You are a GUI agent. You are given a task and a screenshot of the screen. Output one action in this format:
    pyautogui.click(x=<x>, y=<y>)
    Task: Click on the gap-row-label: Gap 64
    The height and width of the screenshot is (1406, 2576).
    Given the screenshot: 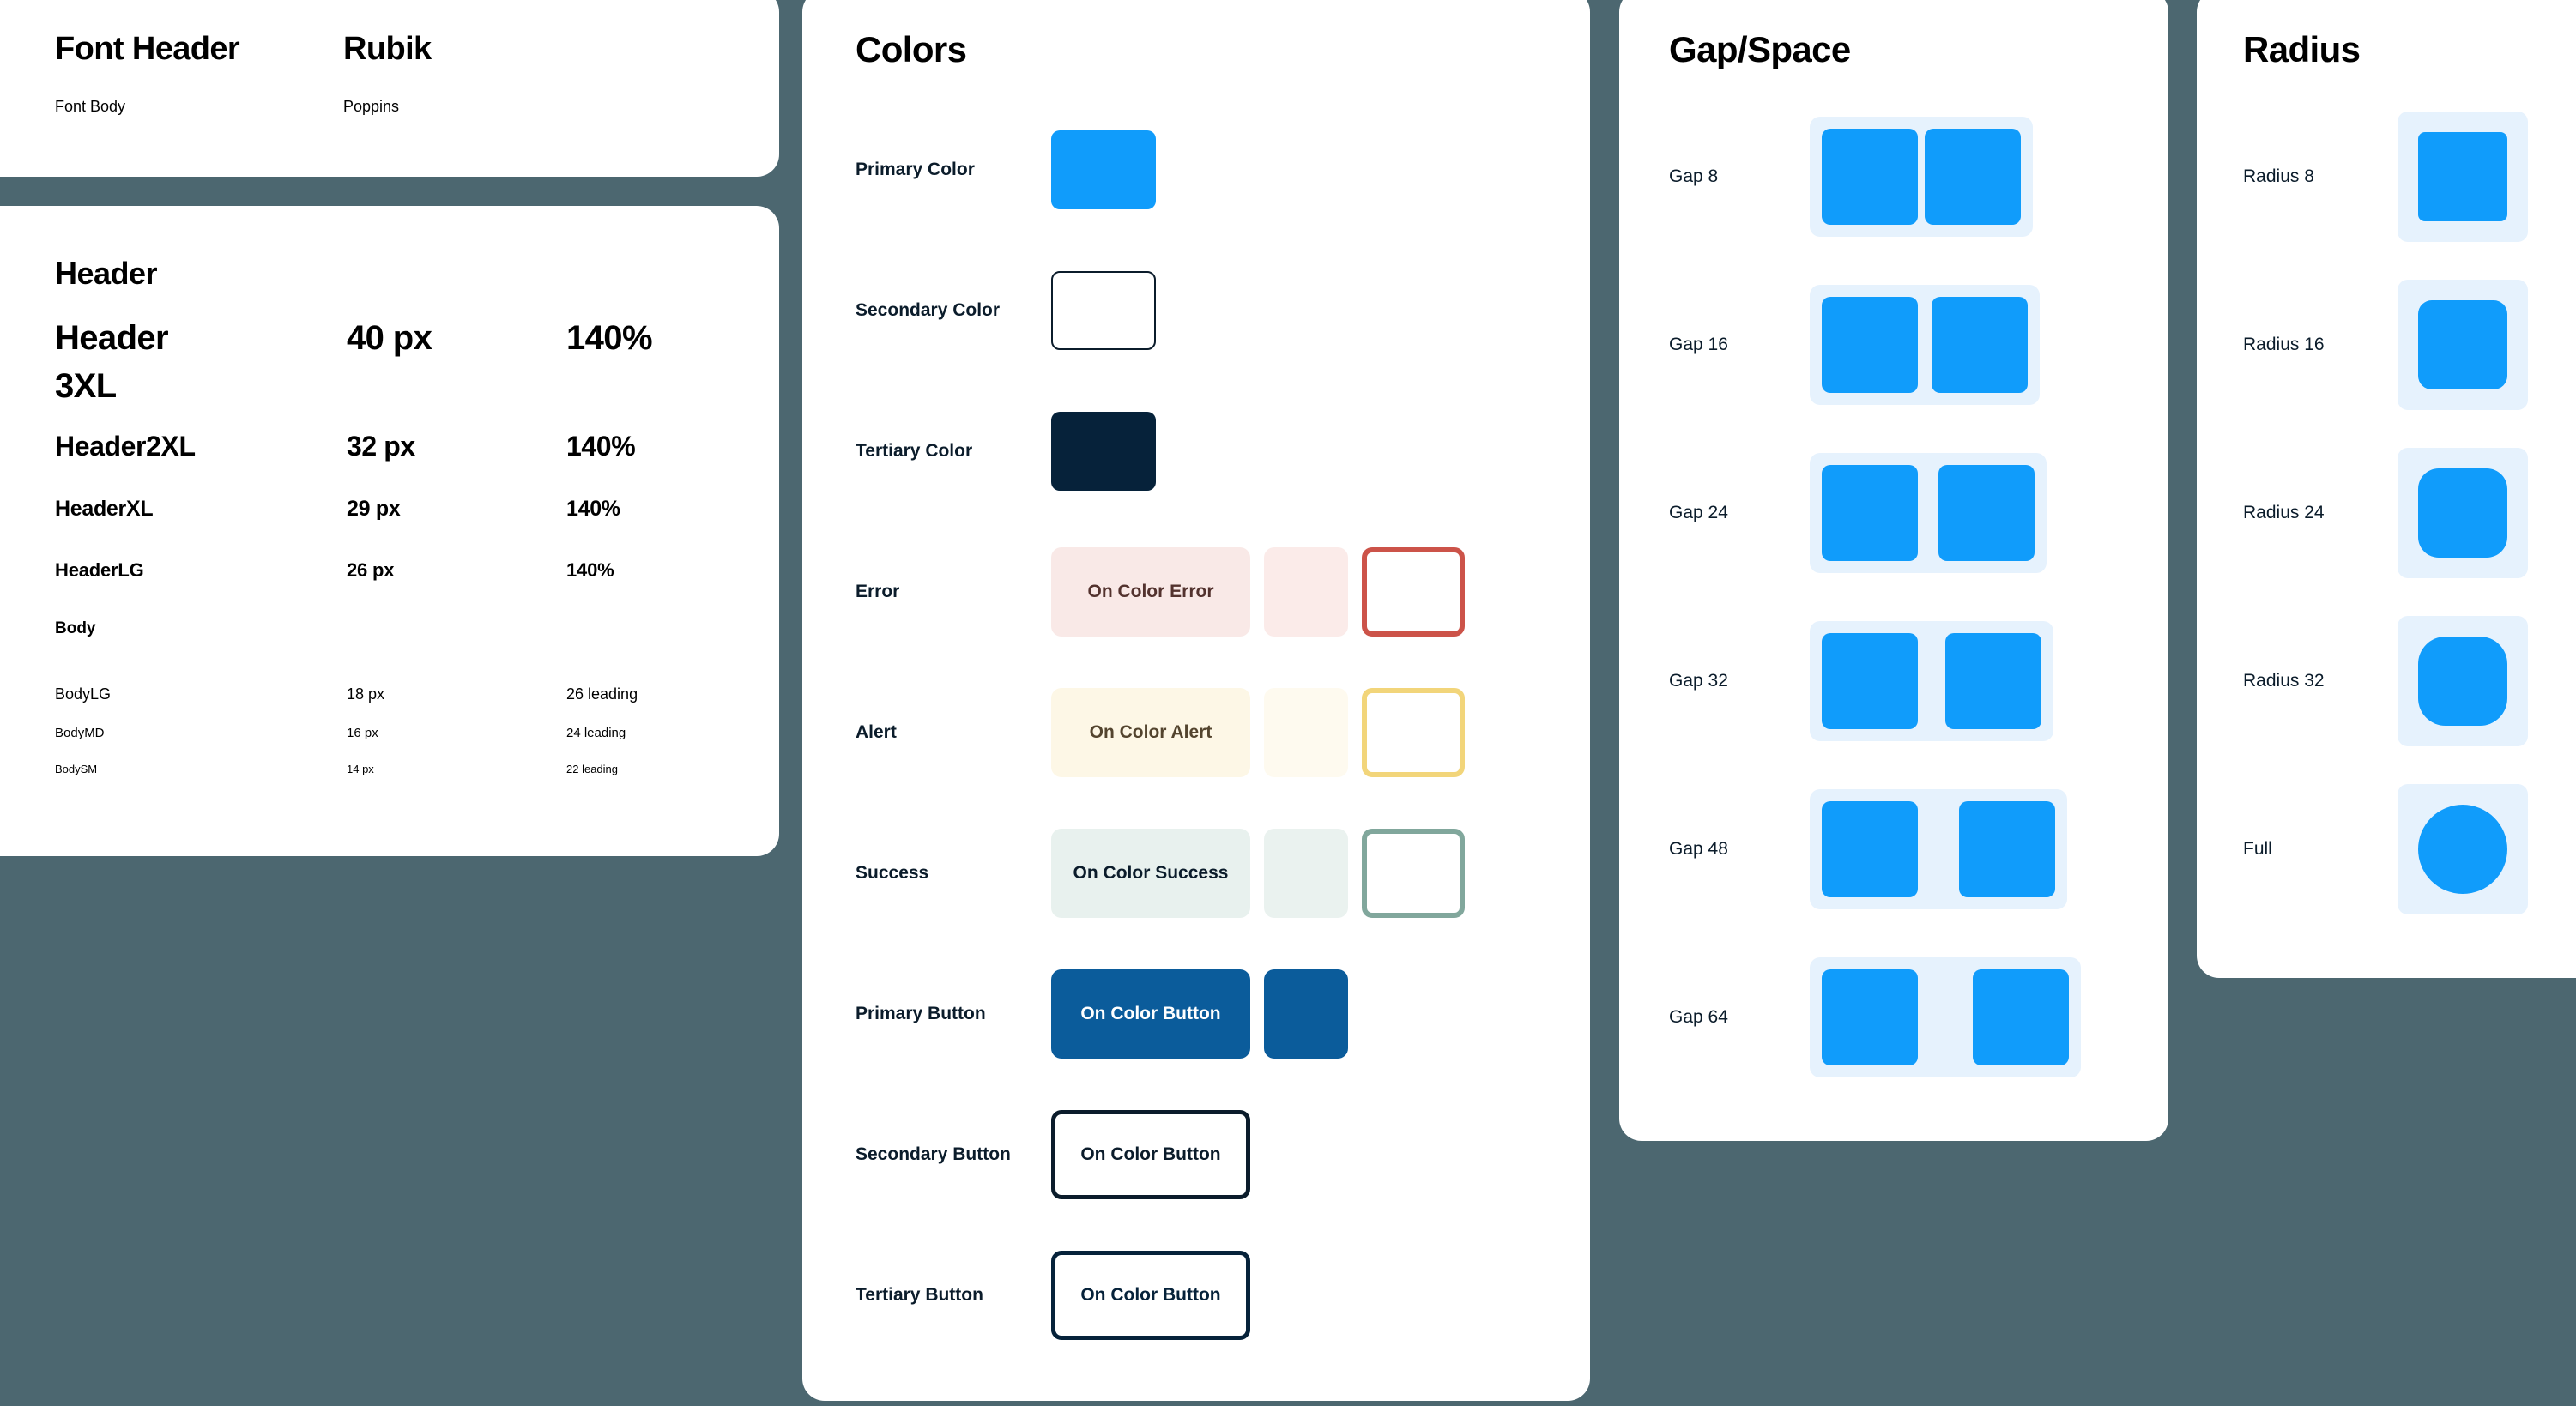 What is the action you would take?
    pyautogui.click(x=1698, y=1017)
    